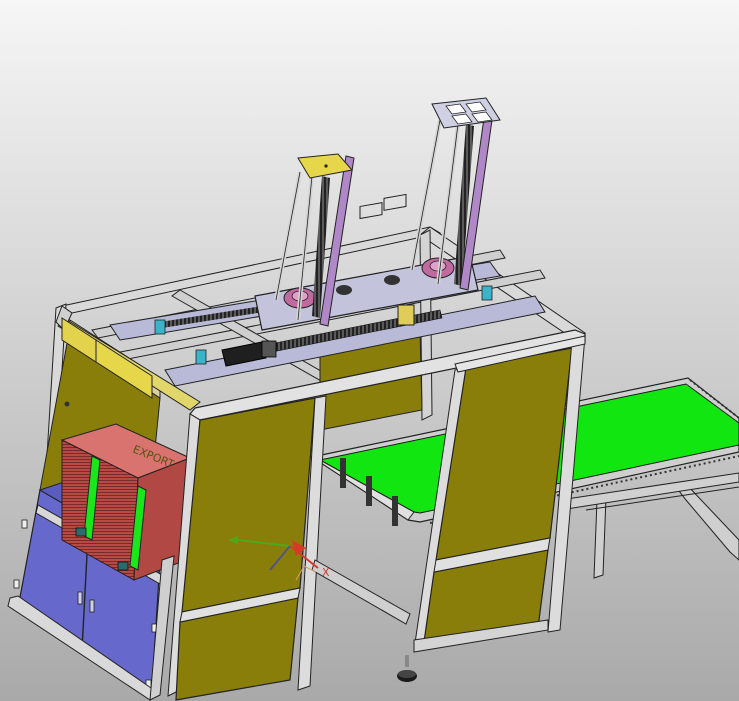 This screenshot has width=739, height=701. Describe the element at coordinates (248, 505) in the screenshot. I see `olive-side-panel` at that location.